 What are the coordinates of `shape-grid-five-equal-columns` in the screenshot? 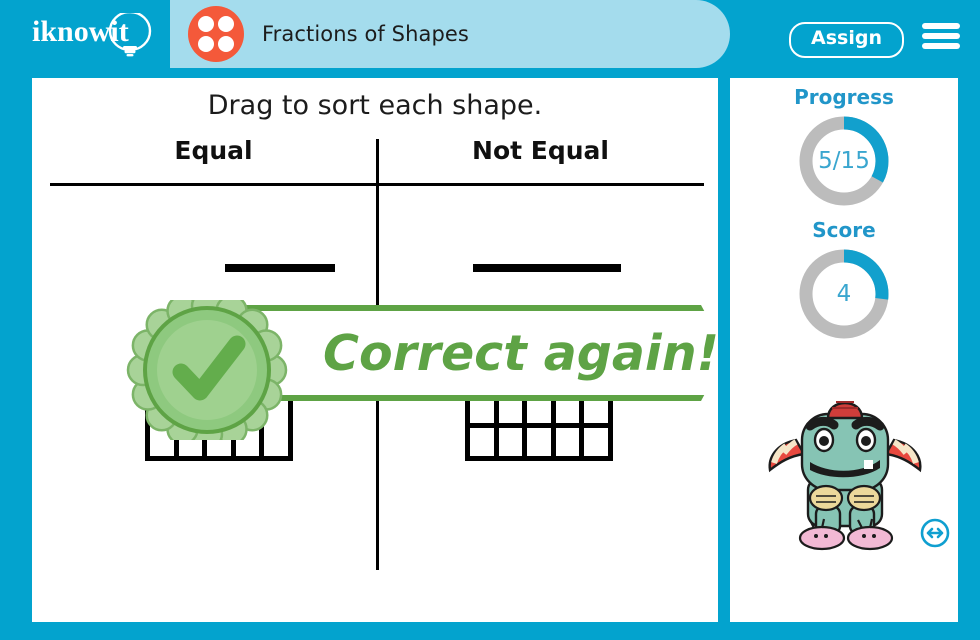 It's located at (219, 418).